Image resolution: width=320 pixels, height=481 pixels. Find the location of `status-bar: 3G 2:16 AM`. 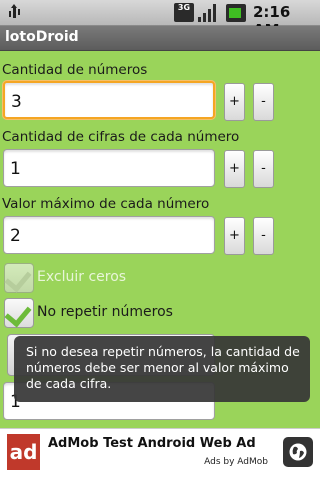

status-bar: 3G 2:16 AM is located at coordinates (160, 19).